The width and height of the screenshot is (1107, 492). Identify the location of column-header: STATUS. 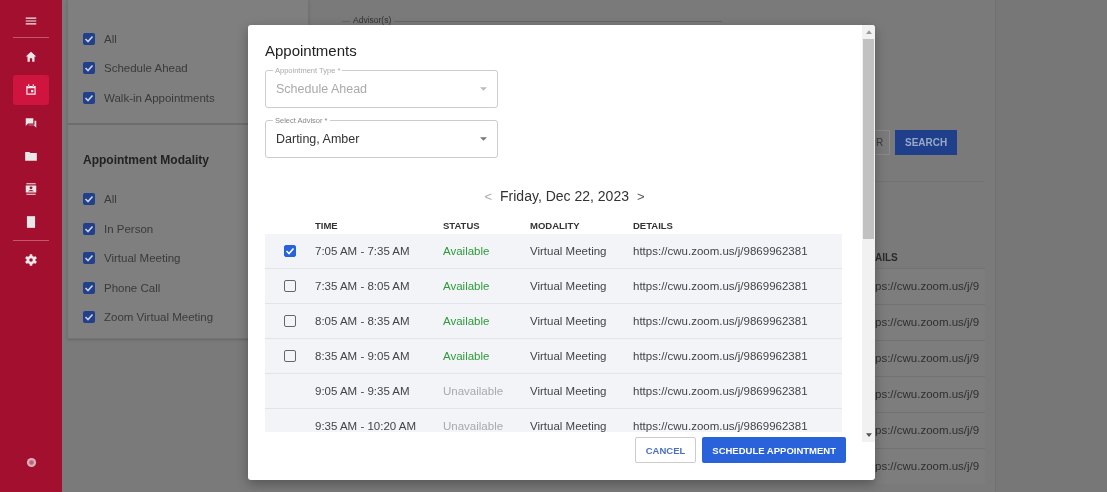
(462, 225).